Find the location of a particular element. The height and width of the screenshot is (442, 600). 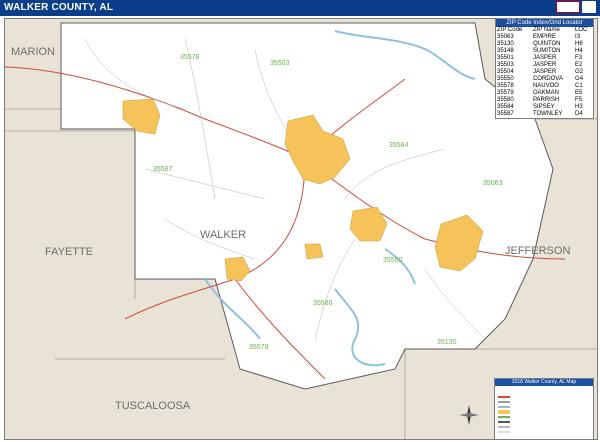

zip-cell: E2 is located at coordinates (579, 65).